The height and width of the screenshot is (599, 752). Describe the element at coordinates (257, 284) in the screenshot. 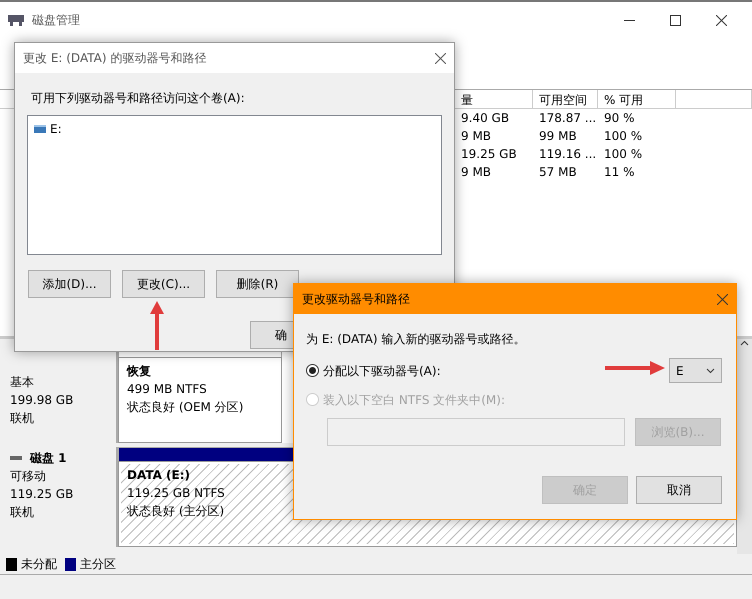

I see `dialog-button: 删除(R)` at that location.